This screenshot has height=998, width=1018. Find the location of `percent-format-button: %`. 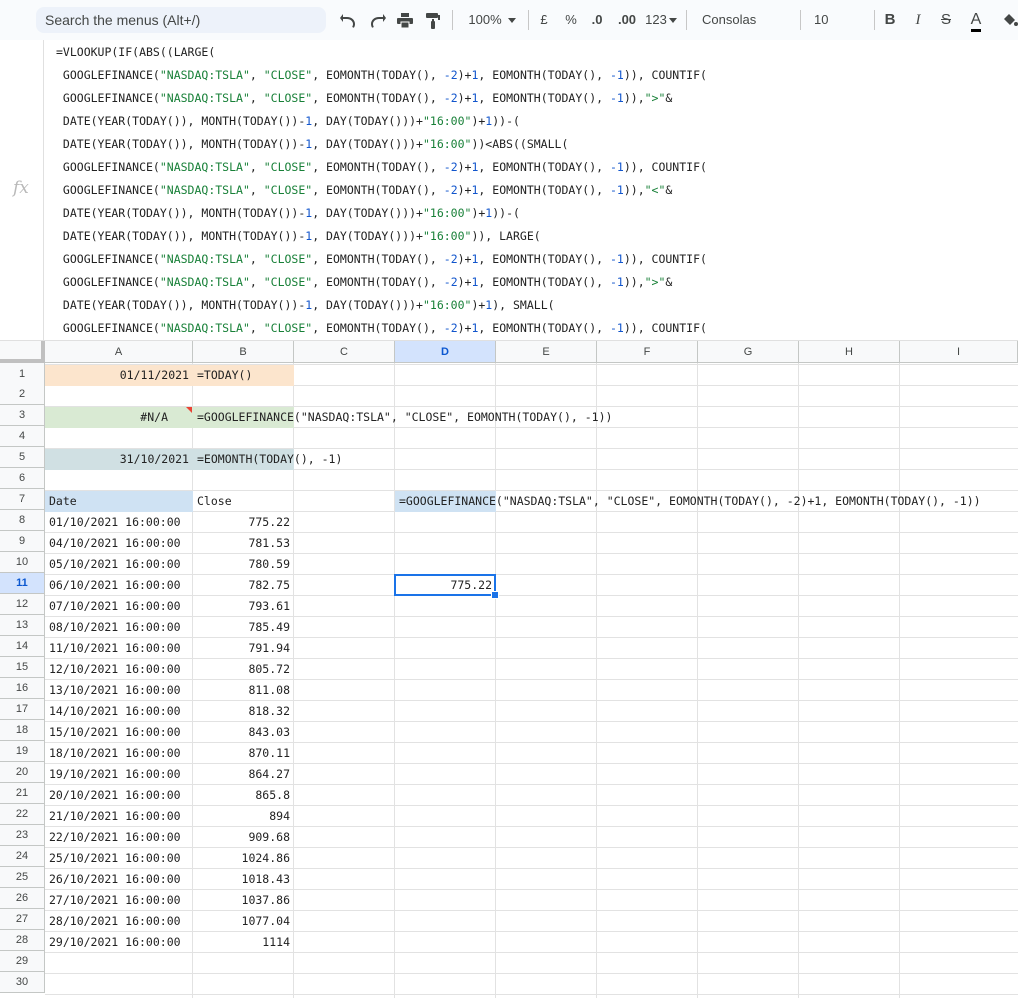

percent-format-button: % is located at coordinates (571, 20).